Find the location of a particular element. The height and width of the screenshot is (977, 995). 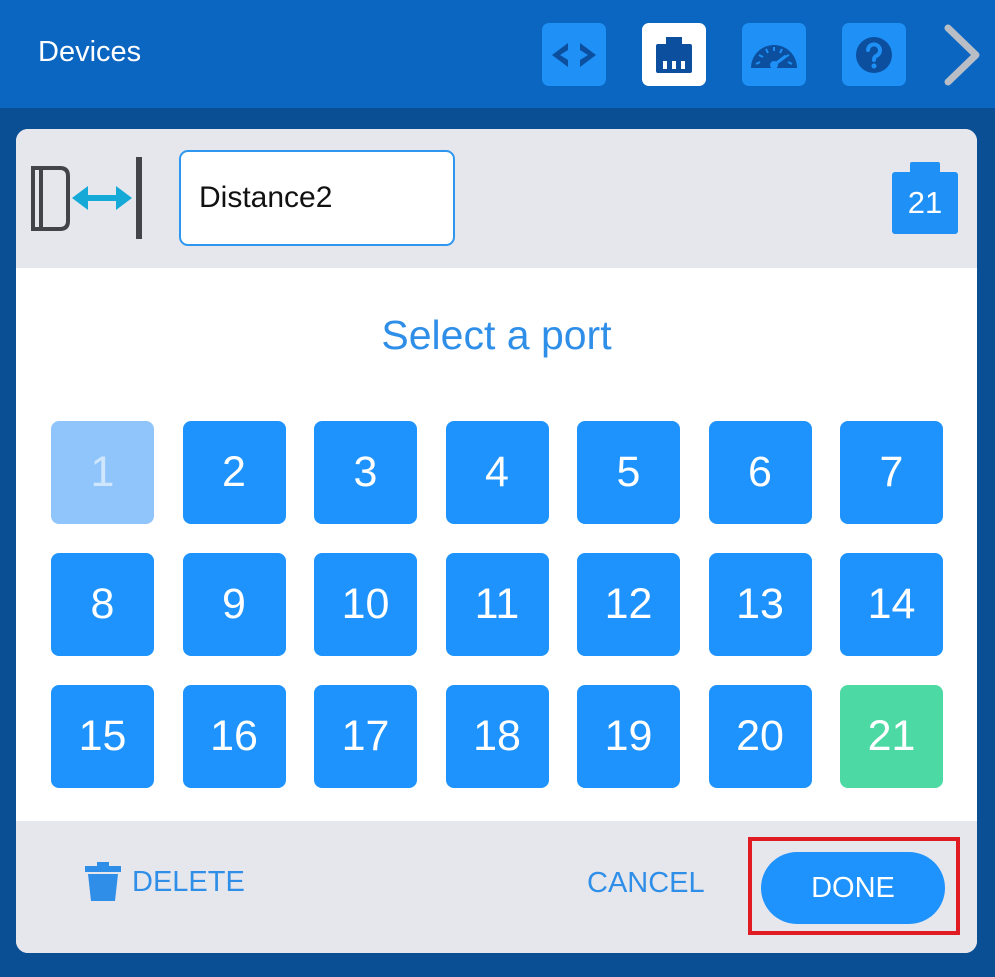

delete-button: DELETE is located at coordinates (164, 882).